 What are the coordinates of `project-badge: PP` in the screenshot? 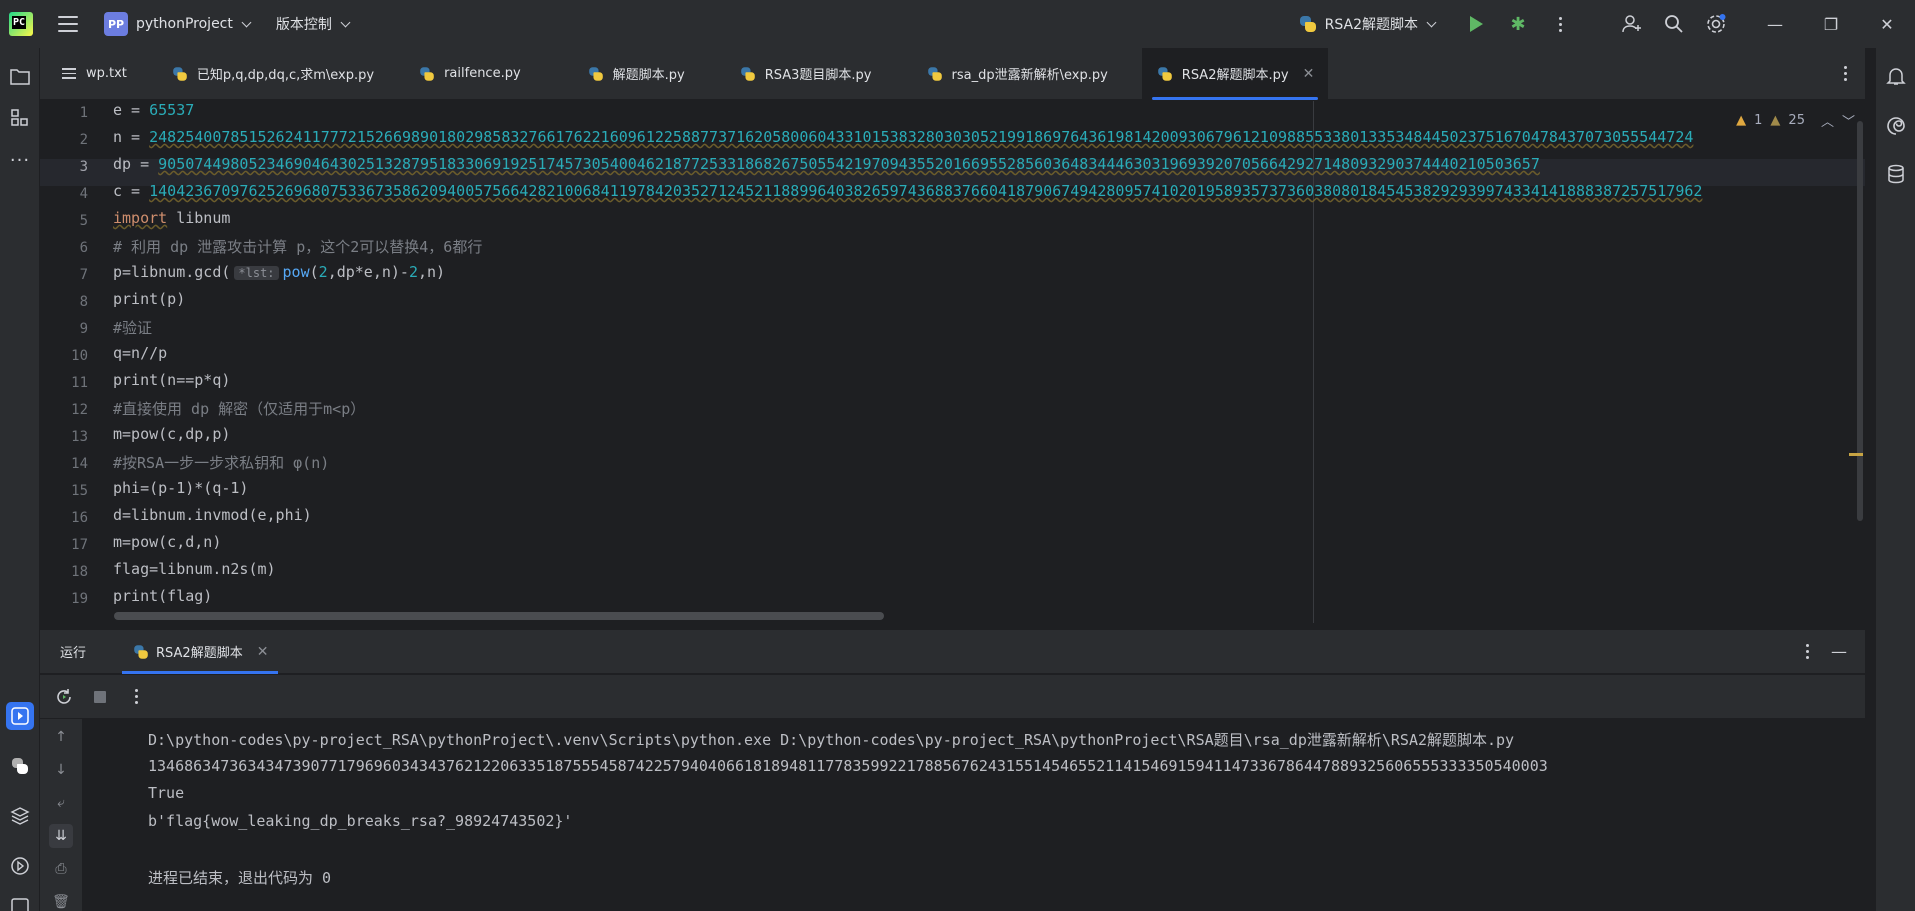 It's located at (116, 24).